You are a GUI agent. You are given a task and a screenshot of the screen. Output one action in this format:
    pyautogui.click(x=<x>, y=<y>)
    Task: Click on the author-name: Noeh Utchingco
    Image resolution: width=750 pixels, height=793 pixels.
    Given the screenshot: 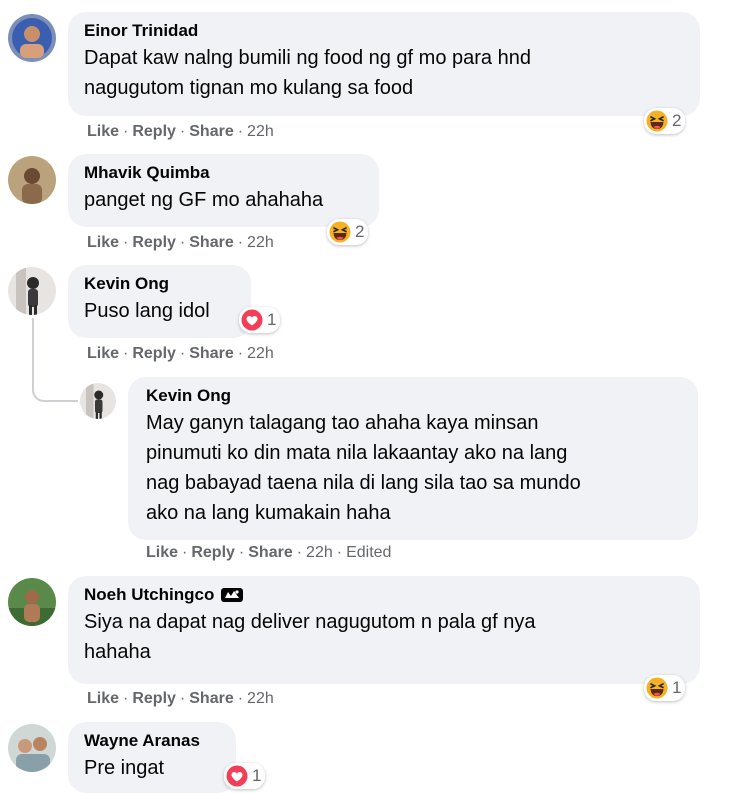 What is the action you would take?
    pyautogui.click(x=149, y=595)
    